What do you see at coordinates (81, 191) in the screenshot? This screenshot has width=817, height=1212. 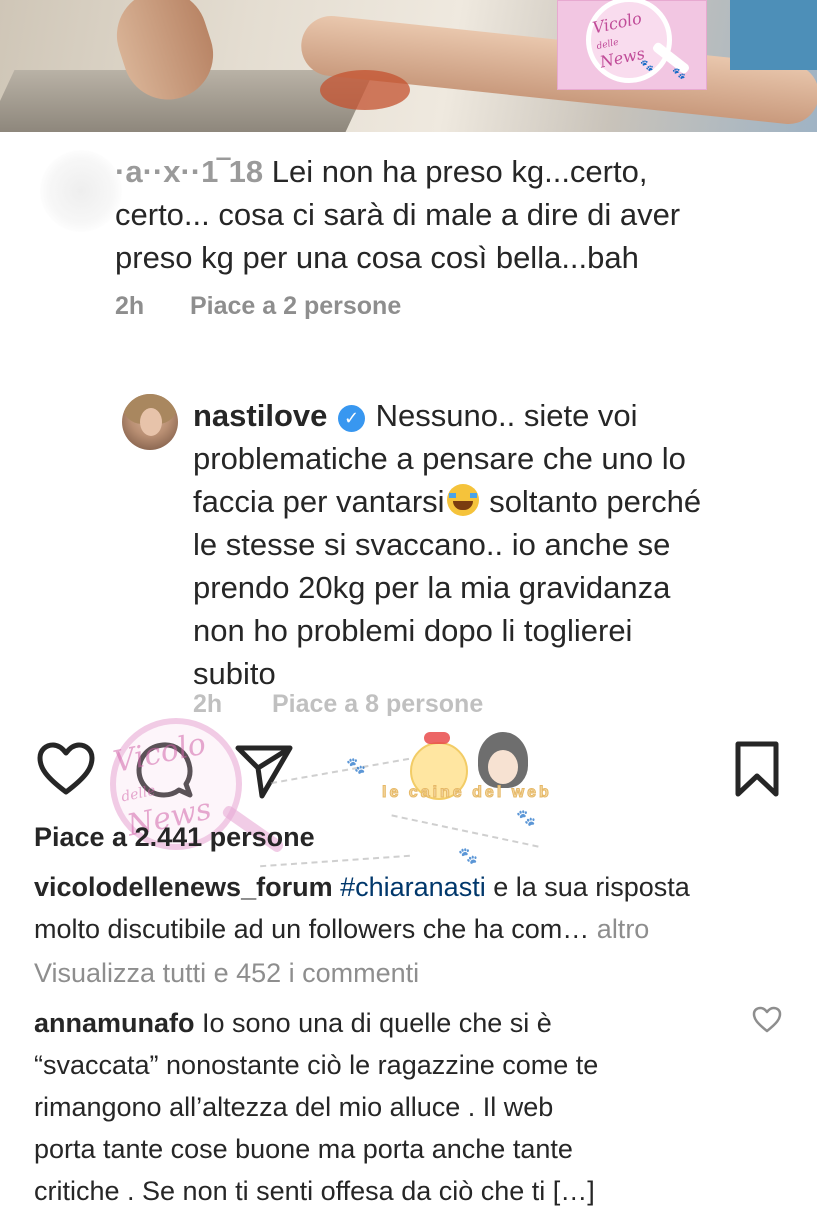 I see `comment-avatar-blurred` at bounding box center [81, 191].